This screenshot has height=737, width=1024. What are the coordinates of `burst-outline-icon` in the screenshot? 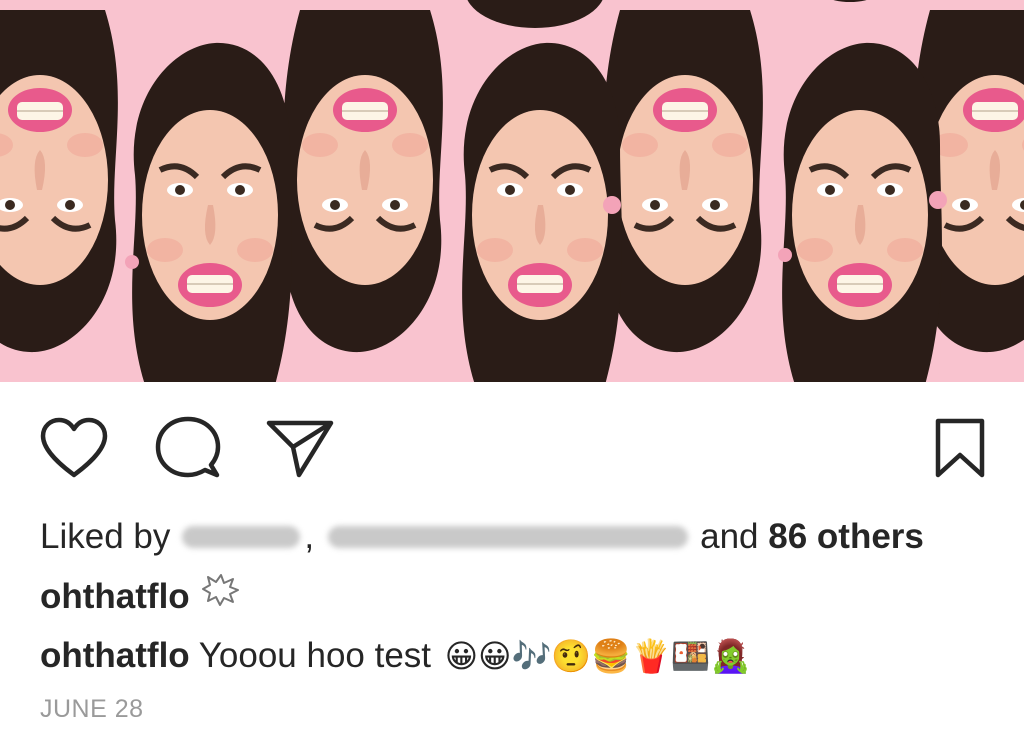 It's located at (220, 595).